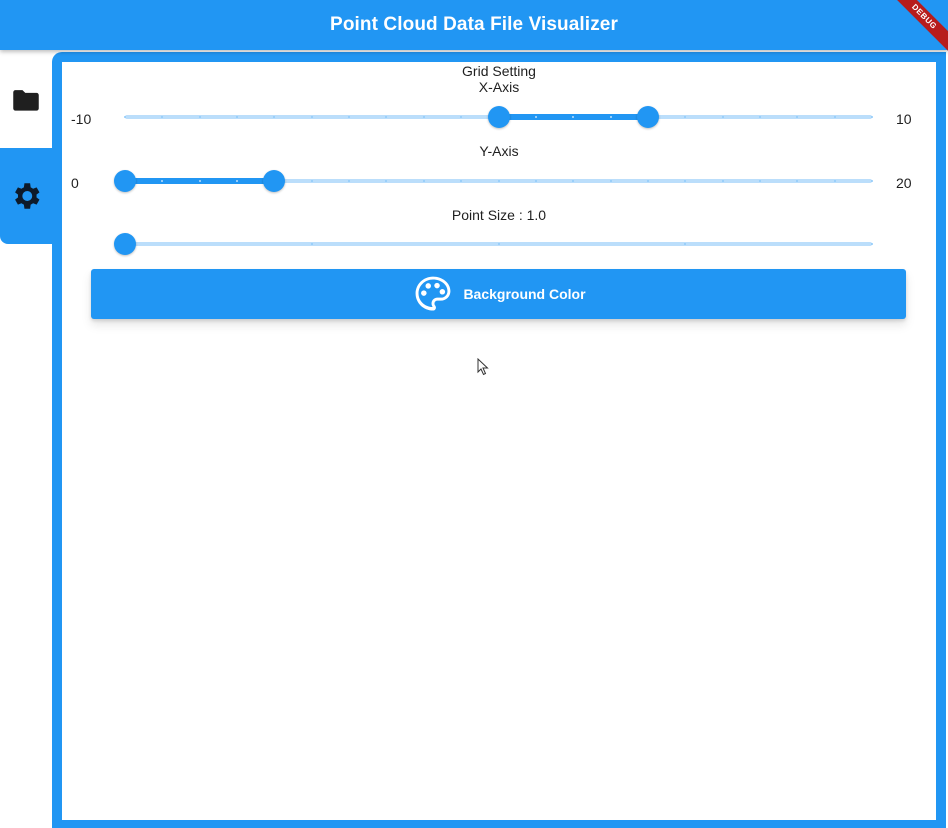 The height and width of the screenshot is (828, 948). What do you see at coordinates (81, 119) in the screenshot?
I see `x-axis-min-label: -10` at bounding box center [81, 119].